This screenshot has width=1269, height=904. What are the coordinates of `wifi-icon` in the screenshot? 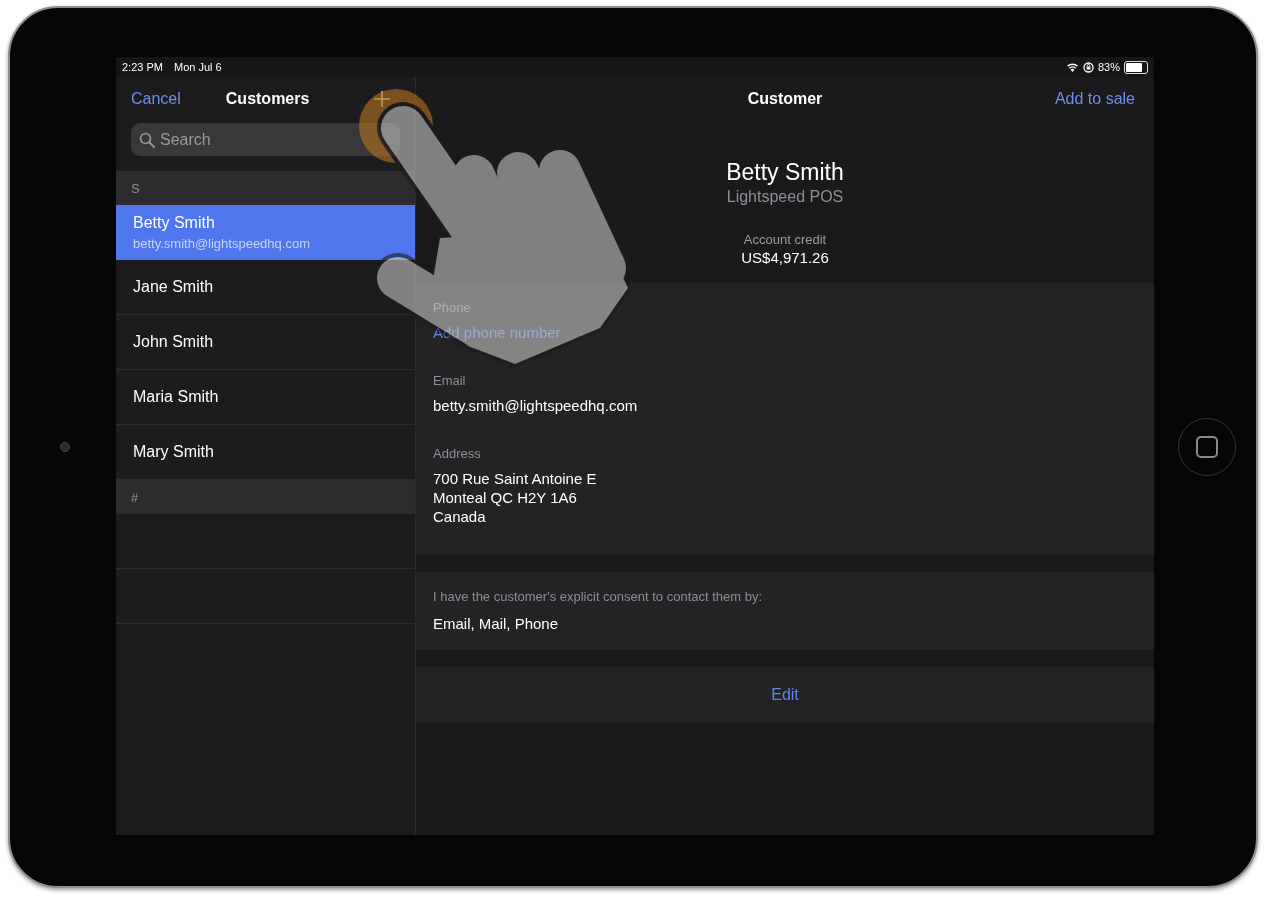 It's located at (1072, 67).